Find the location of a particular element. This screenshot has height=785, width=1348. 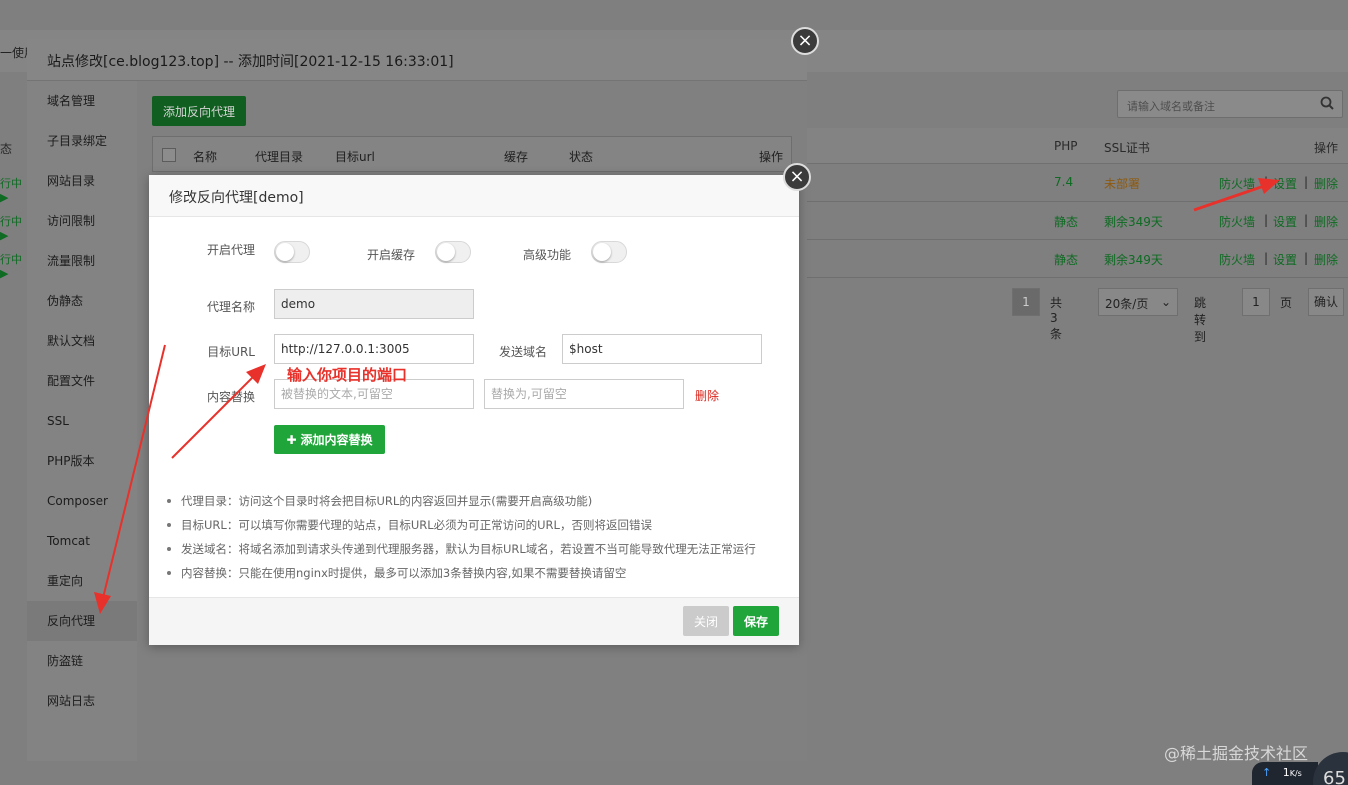

proxy-name-label: 代理名称 is located at coordinates (230, 307).